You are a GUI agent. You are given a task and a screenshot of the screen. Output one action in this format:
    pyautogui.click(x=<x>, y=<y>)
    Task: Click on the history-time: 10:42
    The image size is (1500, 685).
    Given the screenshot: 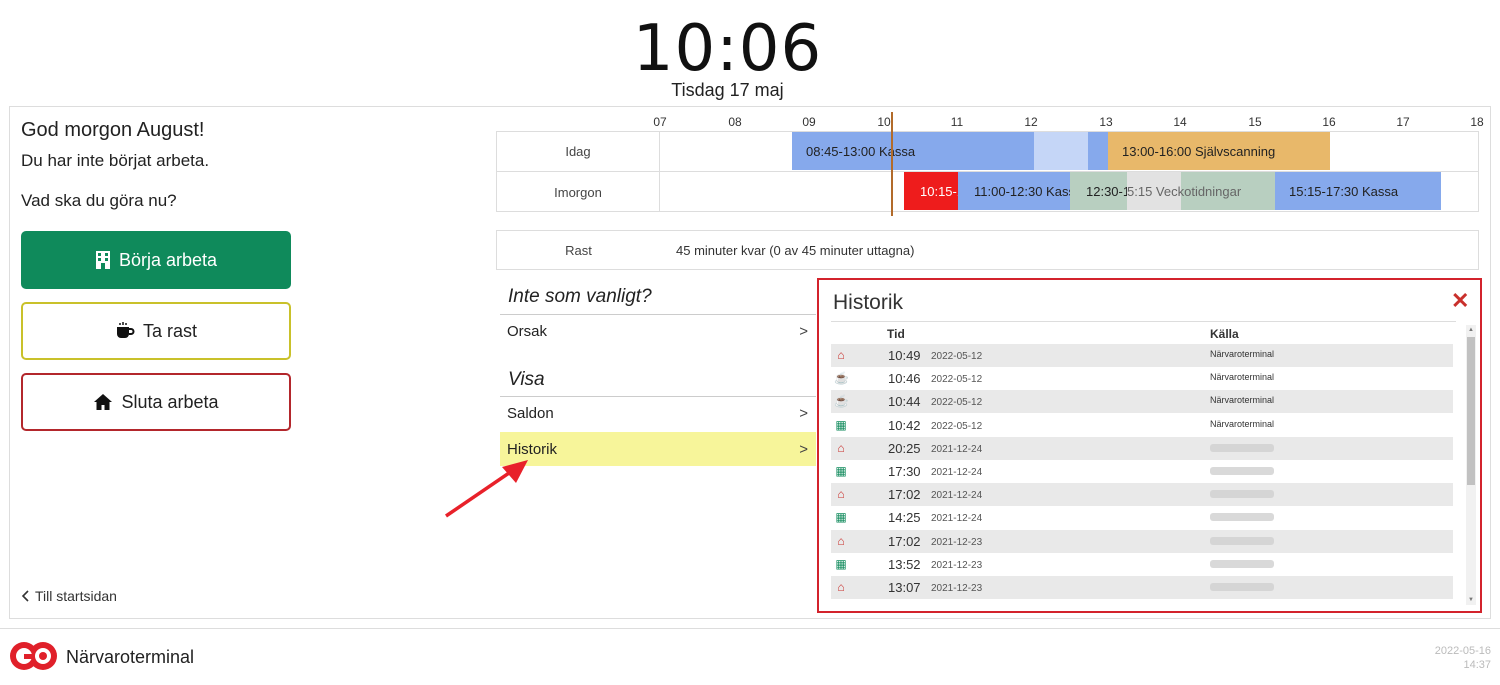 What is the action you would take?
    pyautogui.click(x=904, y=425)
    